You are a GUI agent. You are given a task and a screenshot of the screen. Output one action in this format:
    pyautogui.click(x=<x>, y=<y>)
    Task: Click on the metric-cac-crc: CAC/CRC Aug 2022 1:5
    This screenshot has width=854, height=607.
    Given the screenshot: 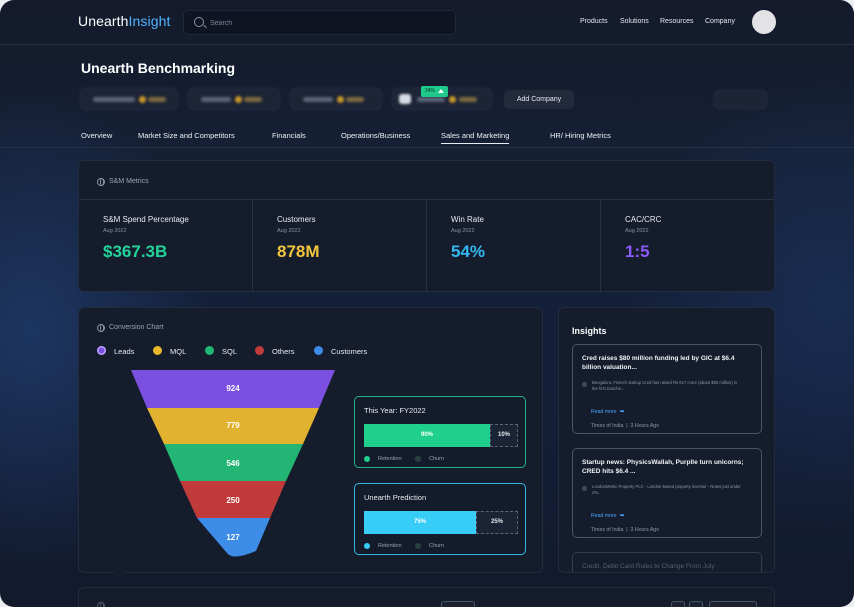 What is the action you would take?
    pyautogui.click(x=688, y=246)
    